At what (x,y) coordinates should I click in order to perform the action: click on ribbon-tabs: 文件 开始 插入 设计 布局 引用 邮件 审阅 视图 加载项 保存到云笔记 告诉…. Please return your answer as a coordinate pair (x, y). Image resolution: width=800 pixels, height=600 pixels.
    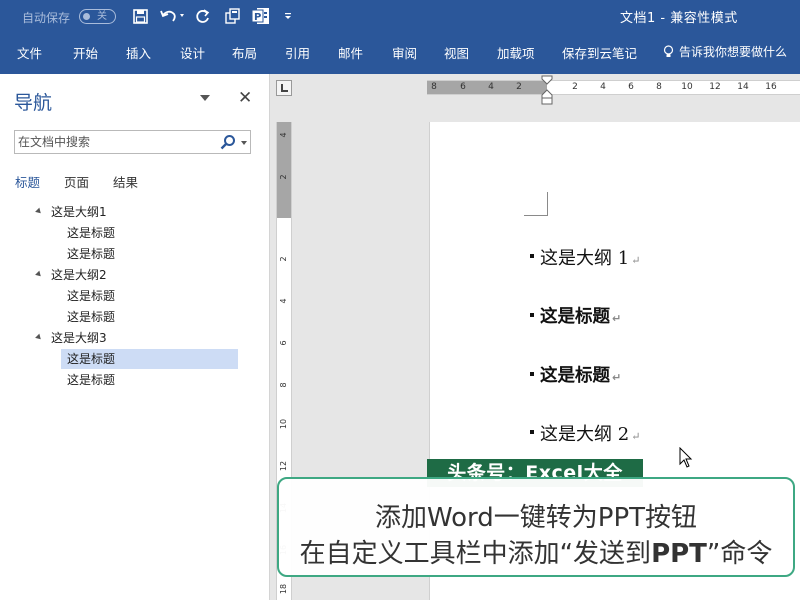
    Looking at the image, I should click on (400, 53).